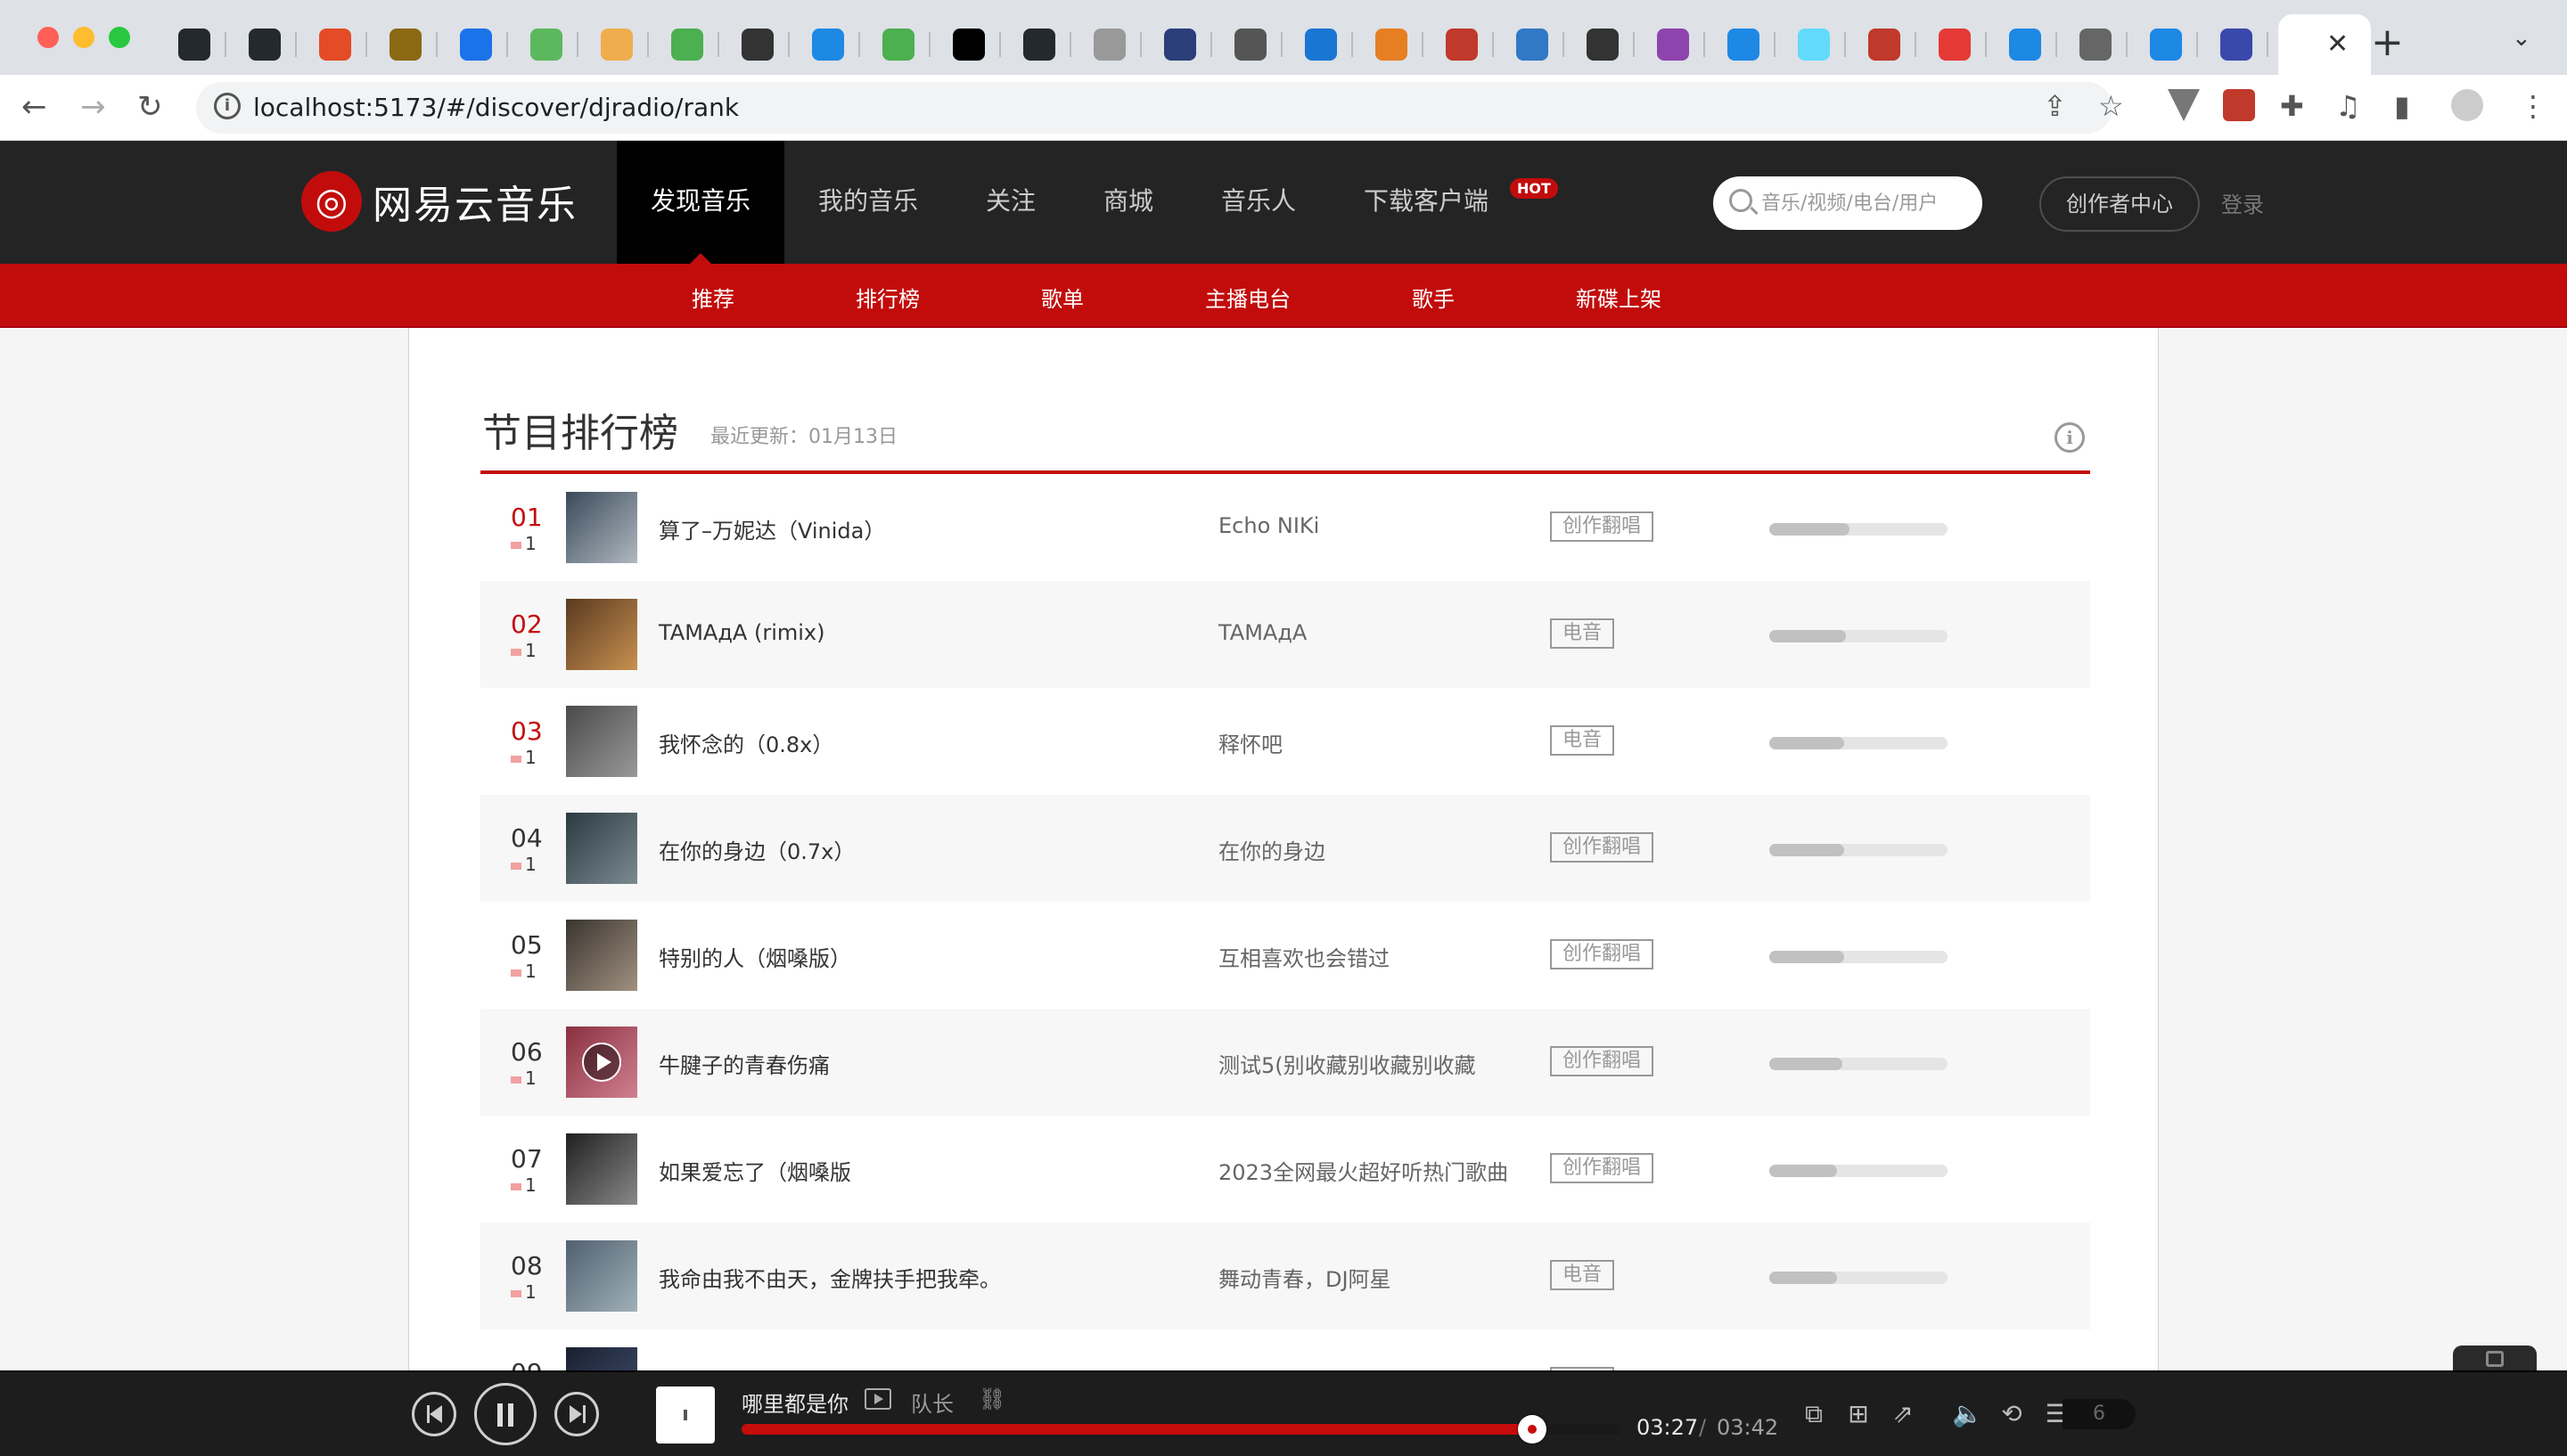 The image size is (2567, 1456). I want to click on subnav-ranking: 排行榜, so click(888, 297).